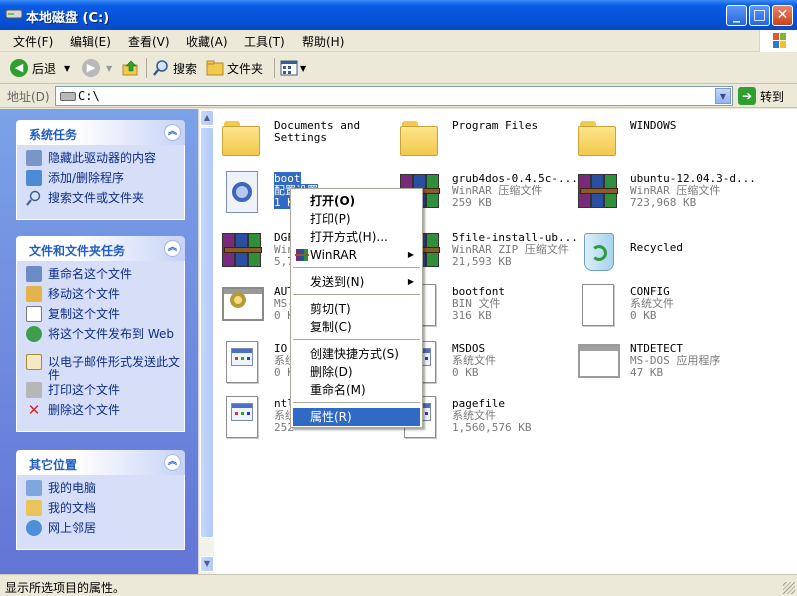 This screenshot has height=596, width=797. Describe the element at coordinates (356, 390) in the screenshot. I see `context-menu-rename: 重命名(M)` at that location.